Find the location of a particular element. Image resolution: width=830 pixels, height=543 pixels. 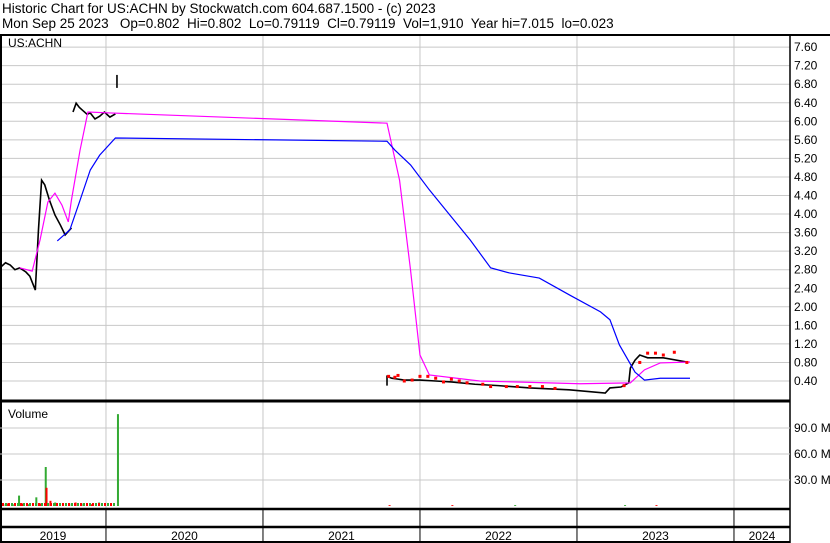

year-label: 2024 is located at coordinates (762, 536).